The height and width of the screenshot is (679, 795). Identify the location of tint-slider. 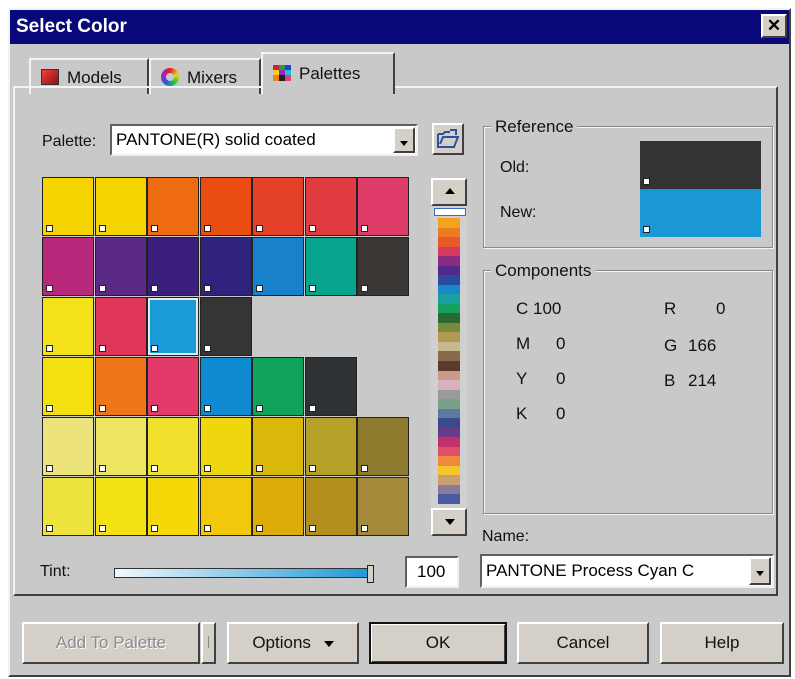
(246, 574).